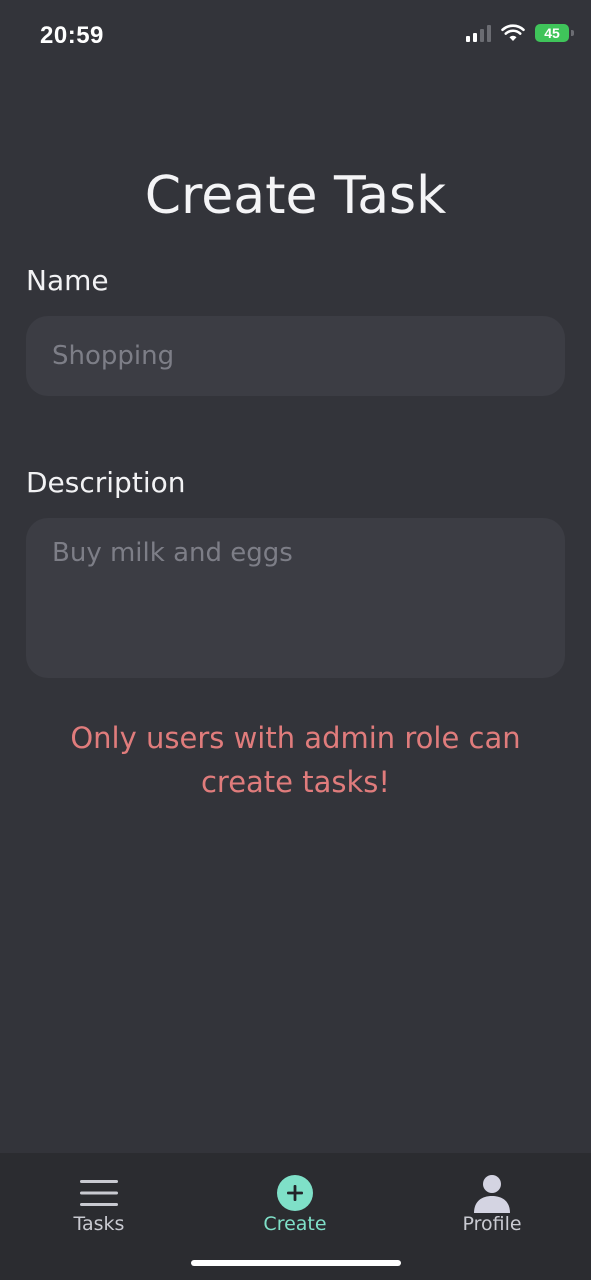 The width and height of the screenshot is (591, 1280). I want to click on plus-circle-icon, so click(295, 1193).